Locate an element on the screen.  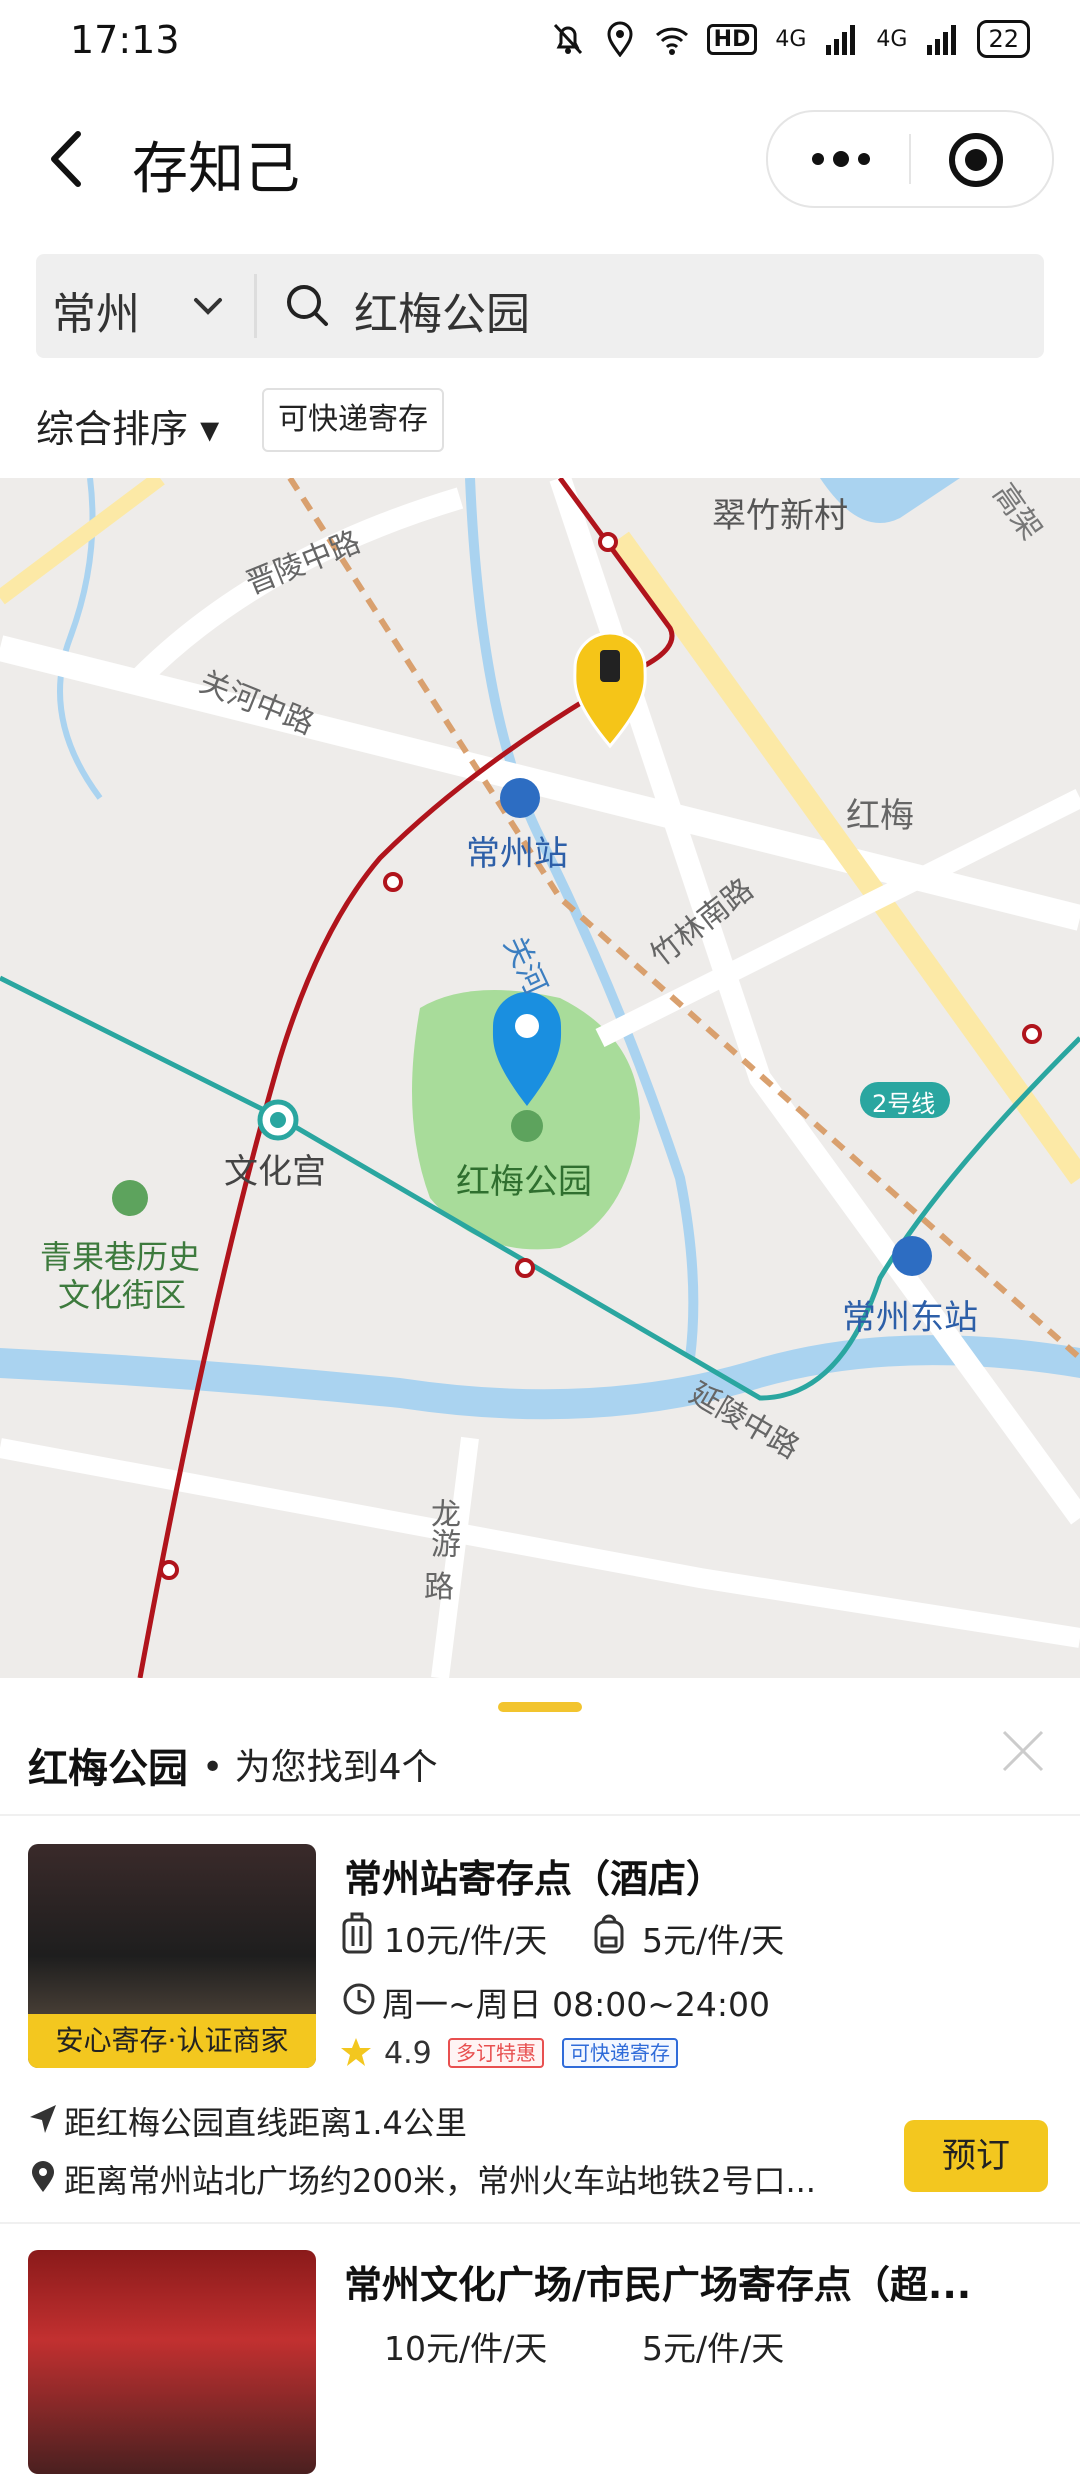
sort-dropdown: 综合排序 ▾ is located at coordinates (127, 425).